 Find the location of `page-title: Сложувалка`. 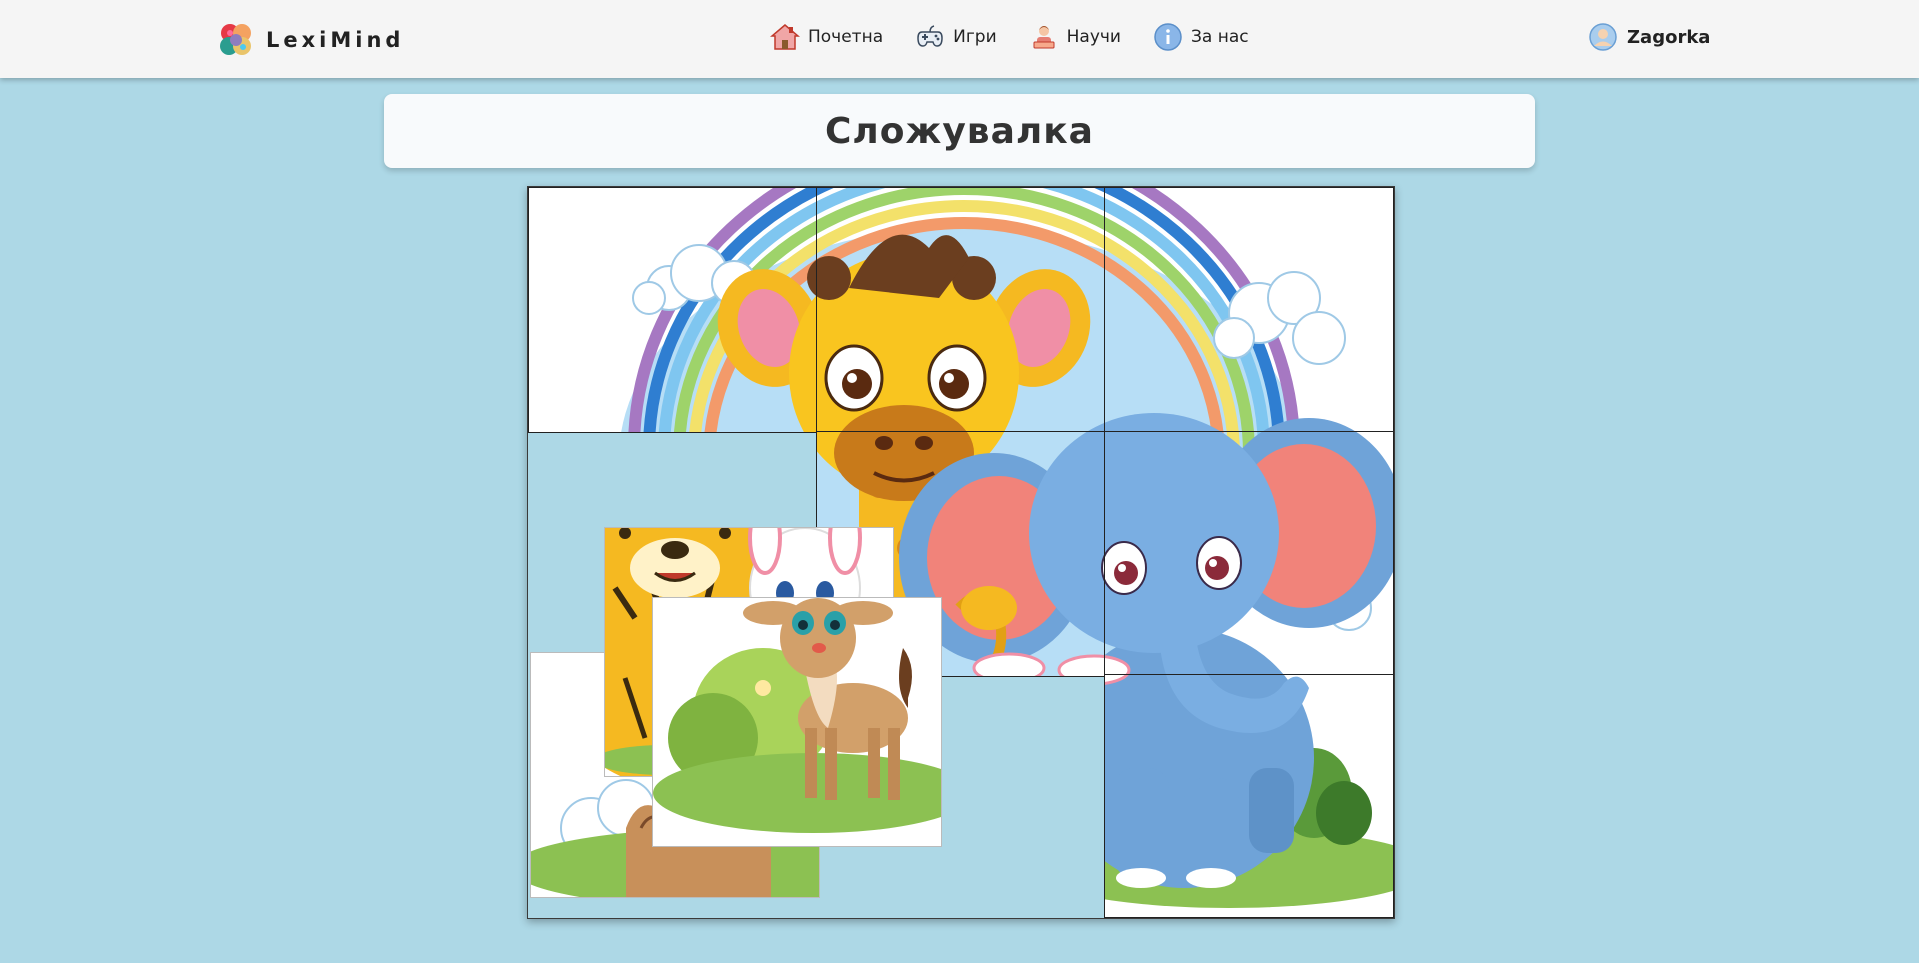

page-title: Сложувалка is located at coordinates (959, 131).